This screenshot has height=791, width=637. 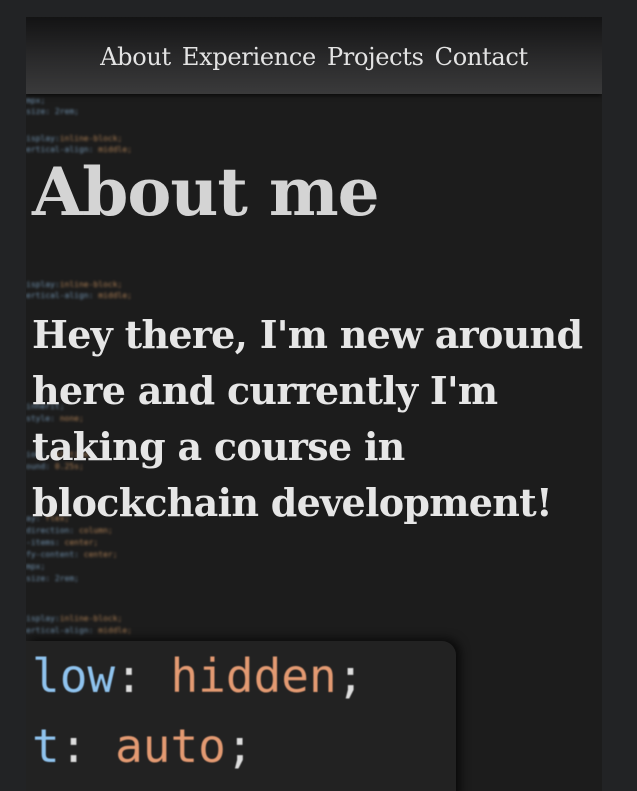 What do you see at coordinates (249, 57) in the screenshot?
I see `nav-link-experience: Experience` at bounding box center [249, 57].